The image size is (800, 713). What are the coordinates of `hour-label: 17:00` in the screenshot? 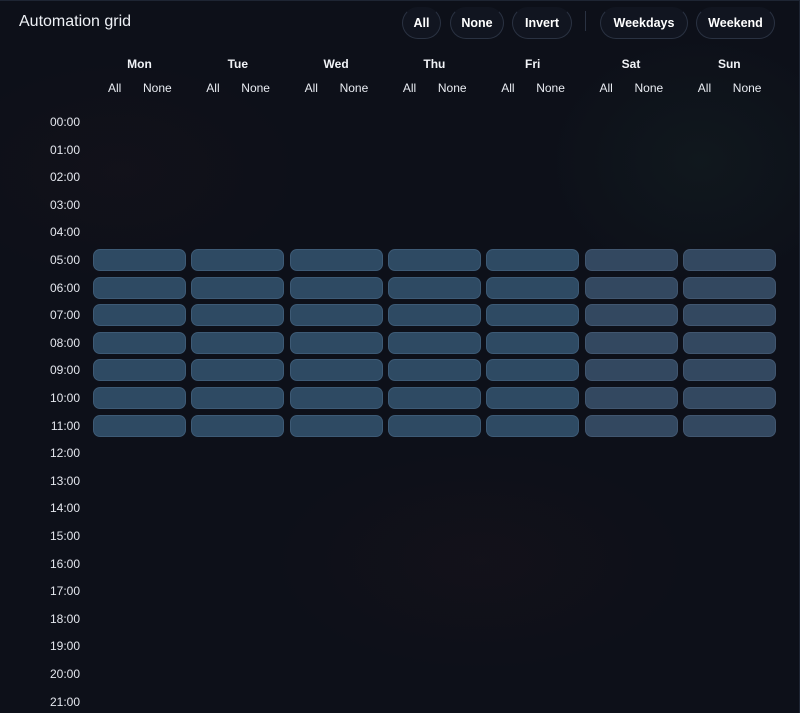 It's located at (64, 591).